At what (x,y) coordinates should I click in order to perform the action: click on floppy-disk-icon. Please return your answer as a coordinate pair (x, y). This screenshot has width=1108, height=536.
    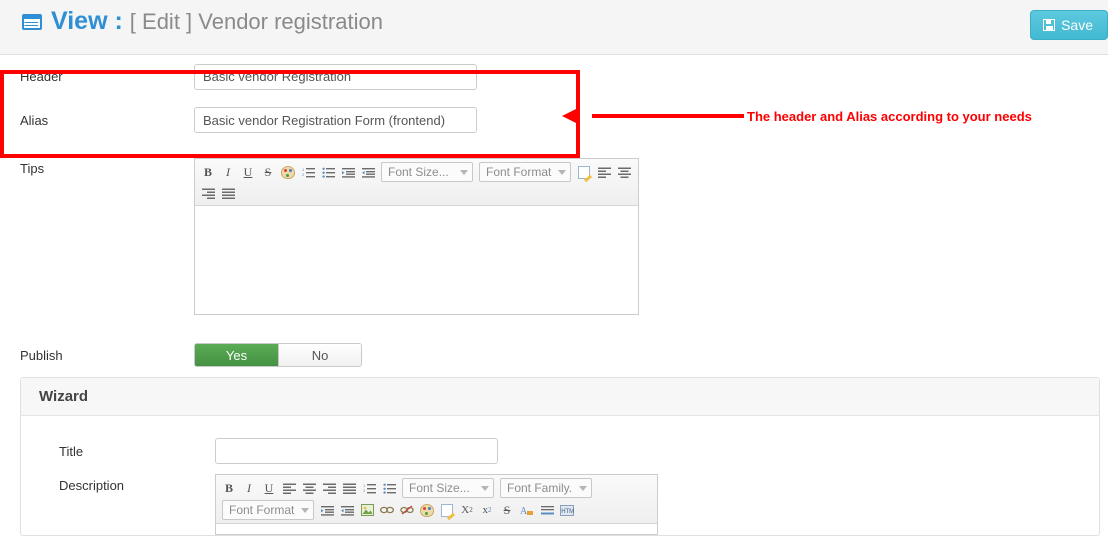
    Looking at the image, I should click on (1049, 25).